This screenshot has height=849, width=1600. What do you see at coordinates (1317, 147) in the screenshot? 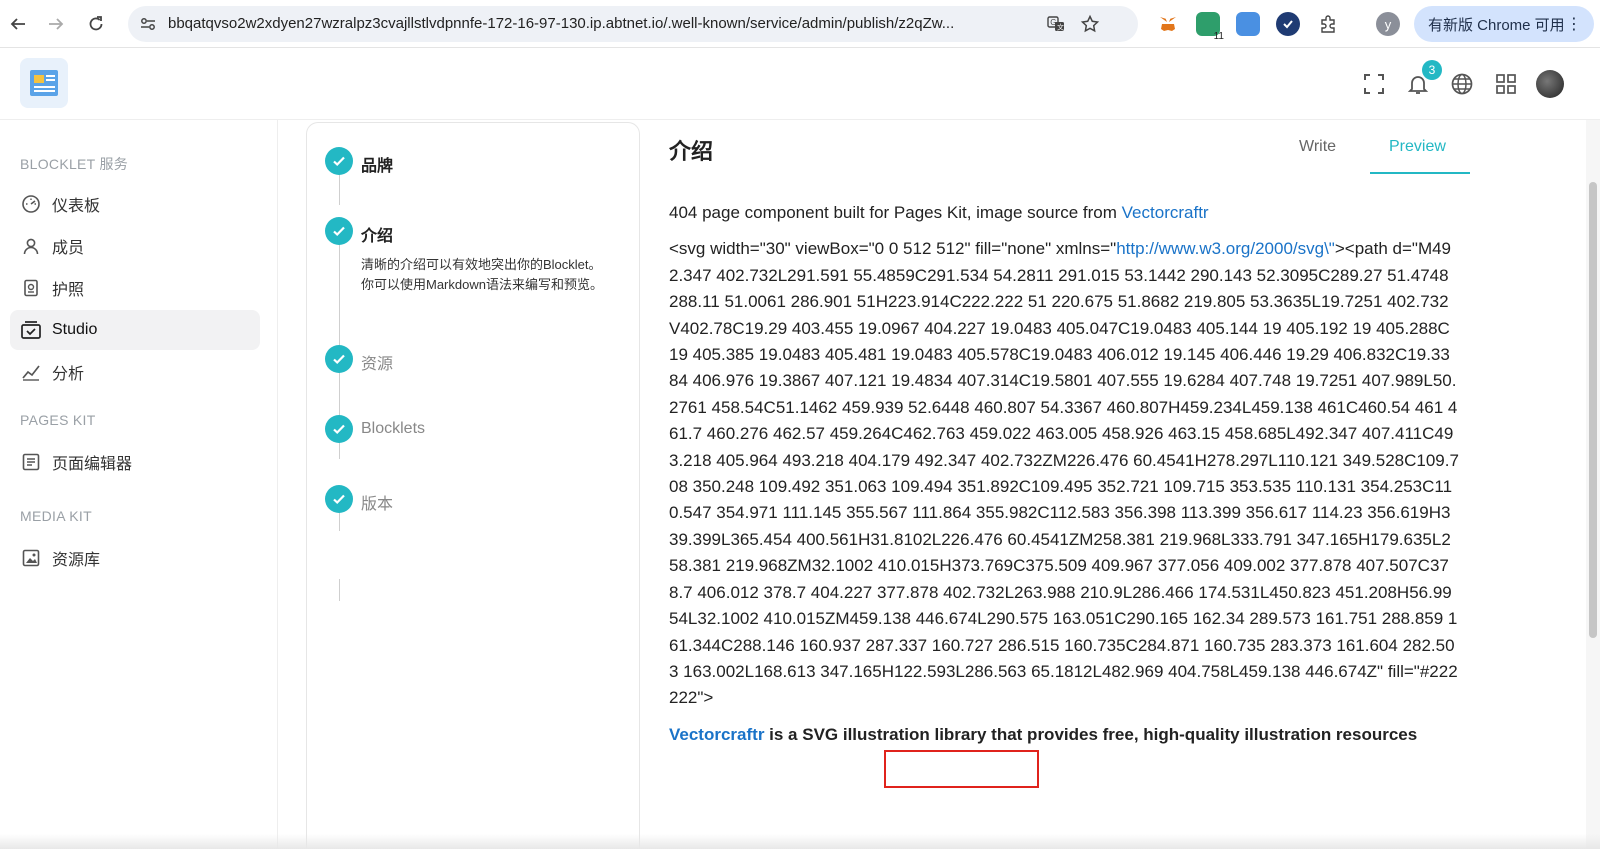
I see `tab-write: Write` at bounding box center [1317, 147].